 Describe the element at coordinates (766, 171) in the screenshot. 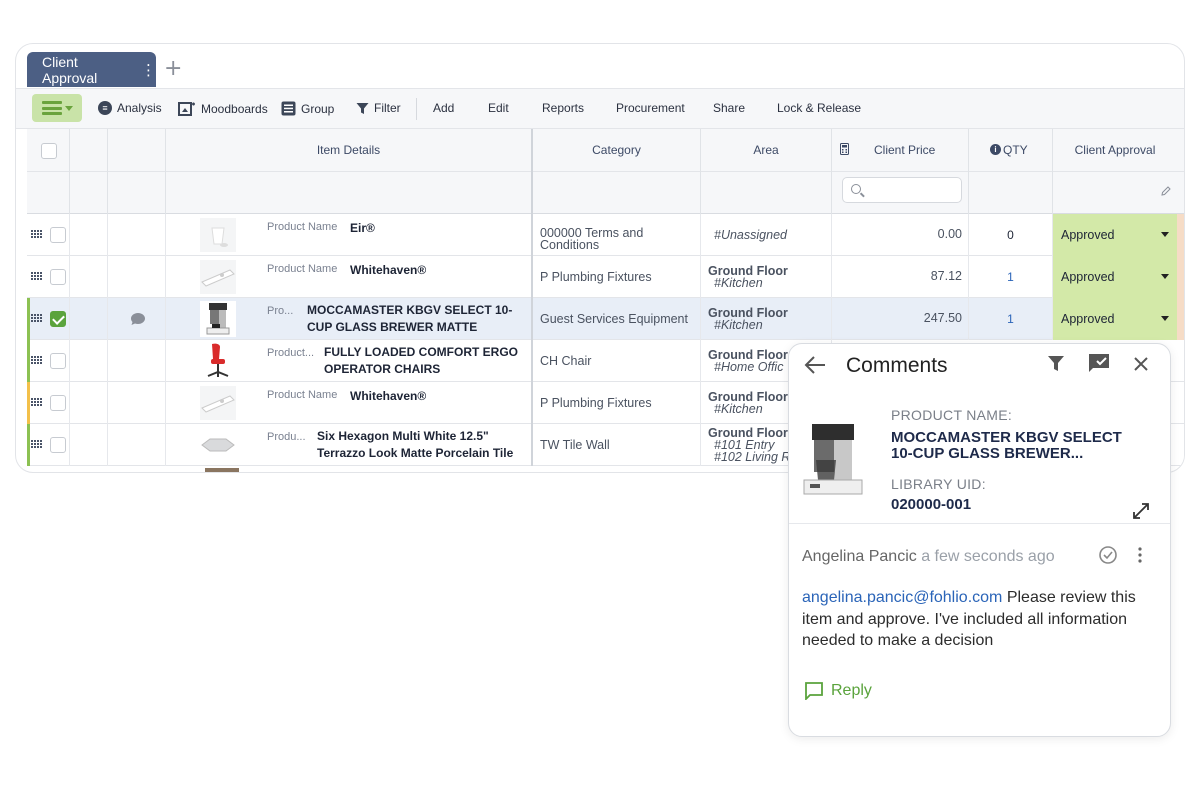

I see `header-area: Area` at that location.